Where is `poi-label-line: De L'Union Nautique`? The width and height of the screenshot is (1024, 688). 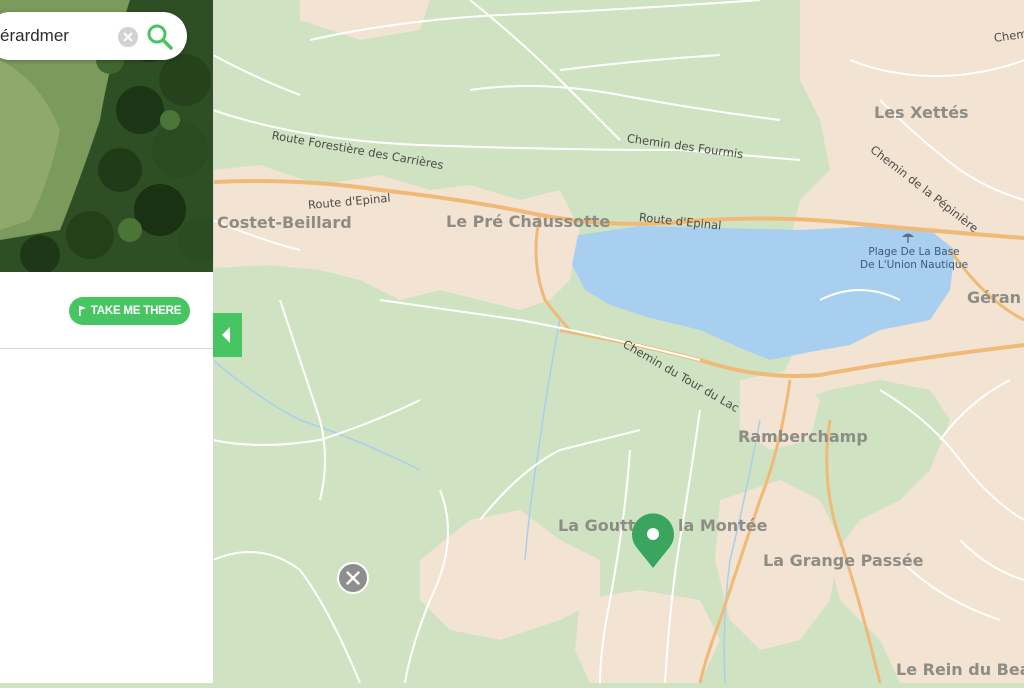 poi-label-line: De L'Union Nautique is located at coordinates (914, 265).